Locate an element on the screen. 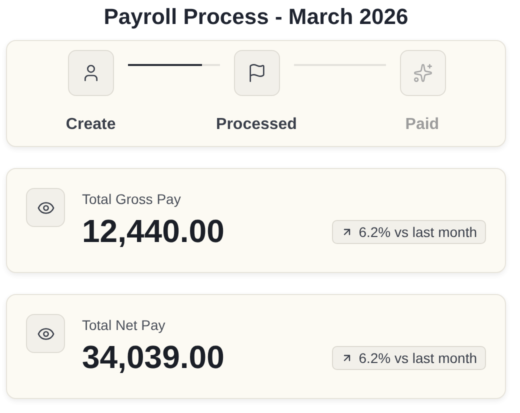  step-label: Processed is located at coordinates (256, 125).